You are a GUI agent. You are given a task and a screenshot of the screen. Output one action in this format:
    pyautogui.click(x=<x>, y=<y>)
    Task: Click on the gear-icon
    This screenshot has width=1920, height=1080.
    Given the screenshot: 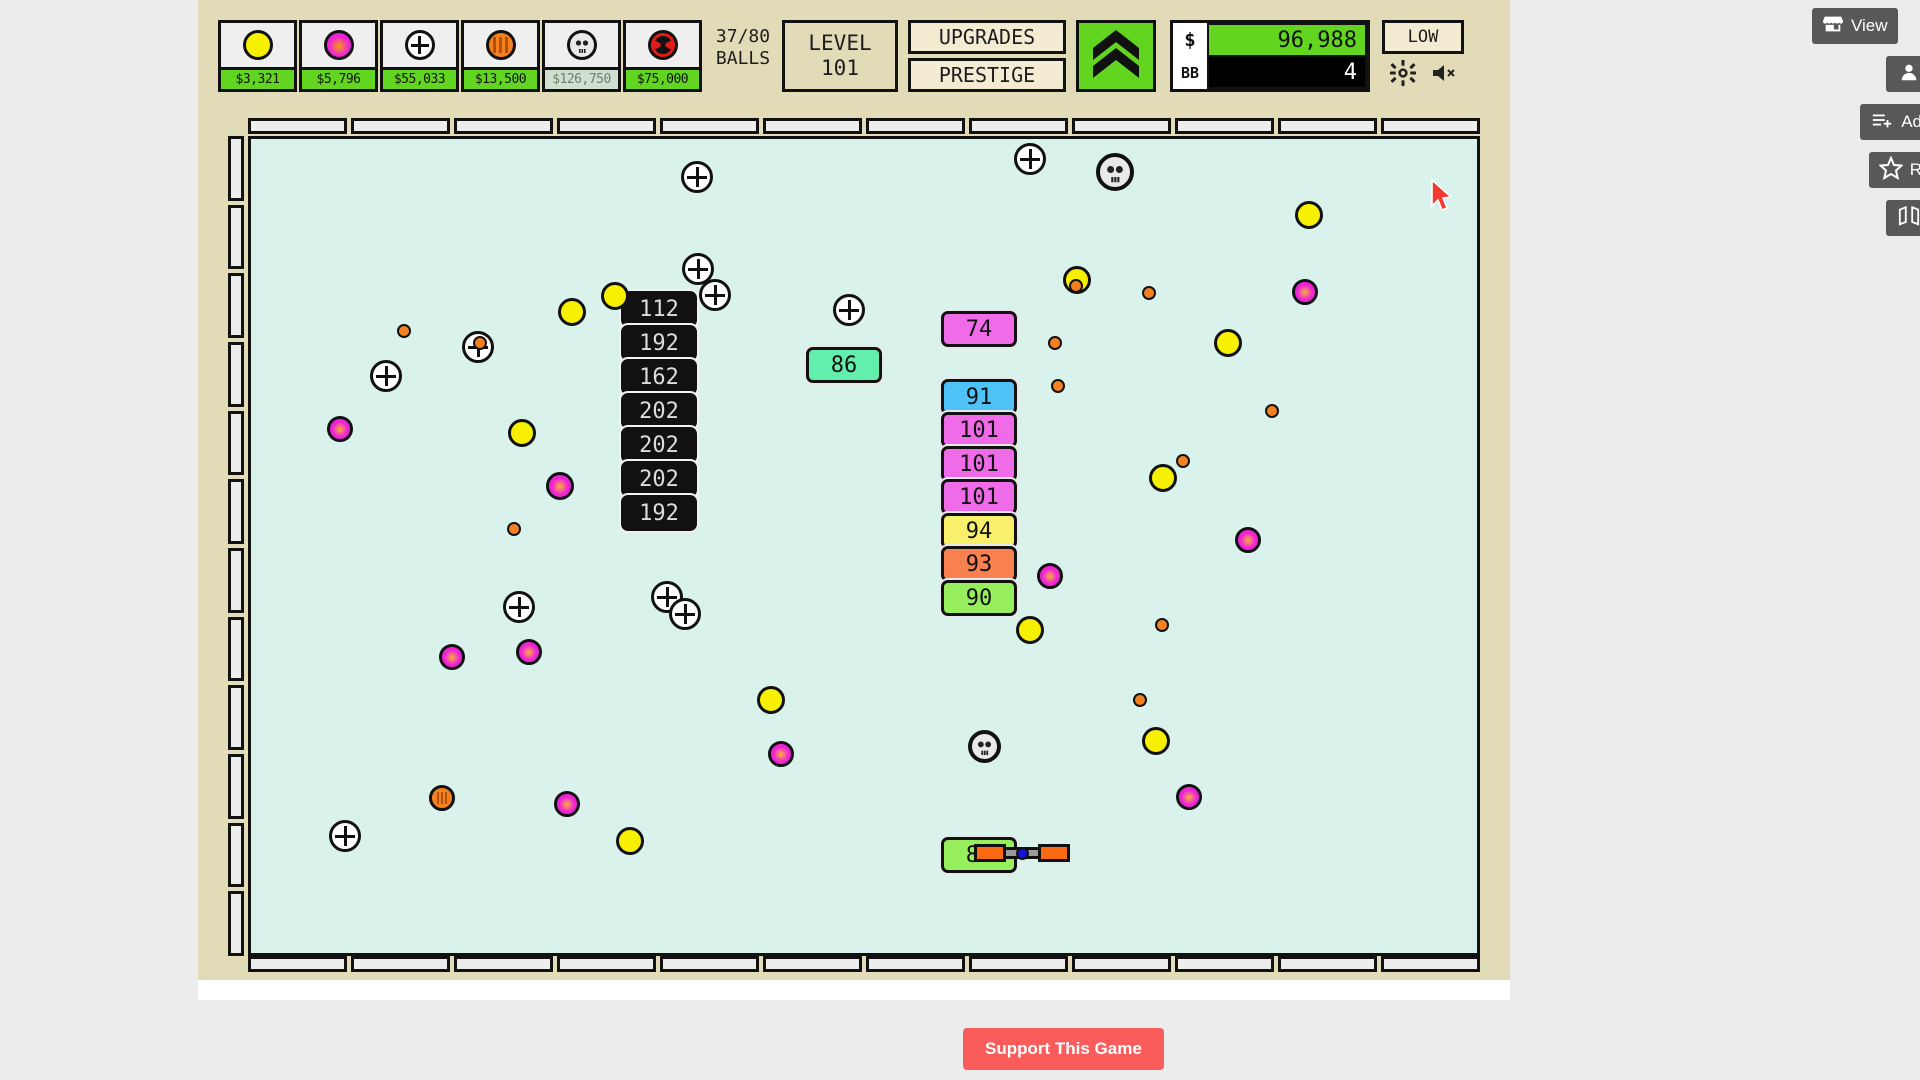 What is the action you would take?
    pyautogui.click(x=1403, y=75)
    